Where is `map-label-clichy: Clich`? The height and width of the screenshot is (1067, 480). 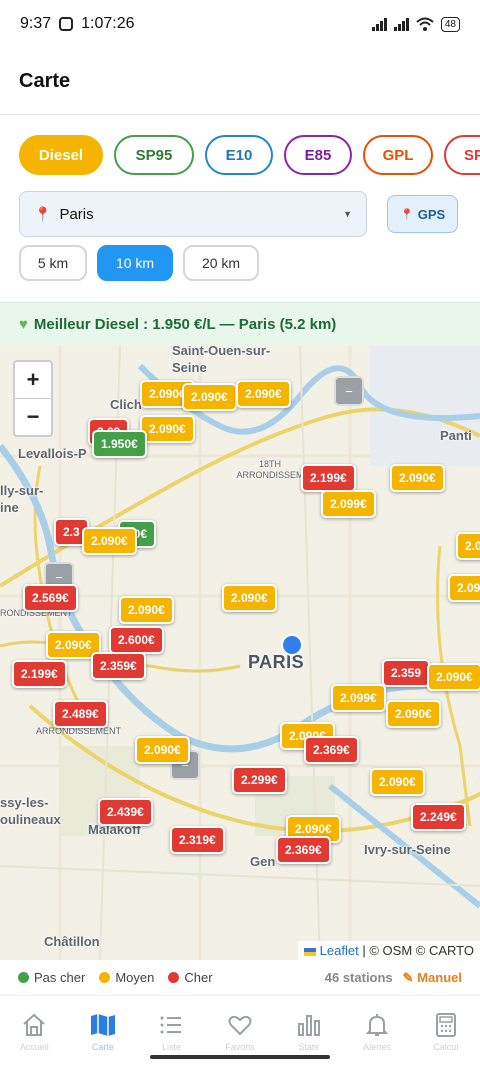
map-label-clichy: Clich is located at coordinates (126, 404).